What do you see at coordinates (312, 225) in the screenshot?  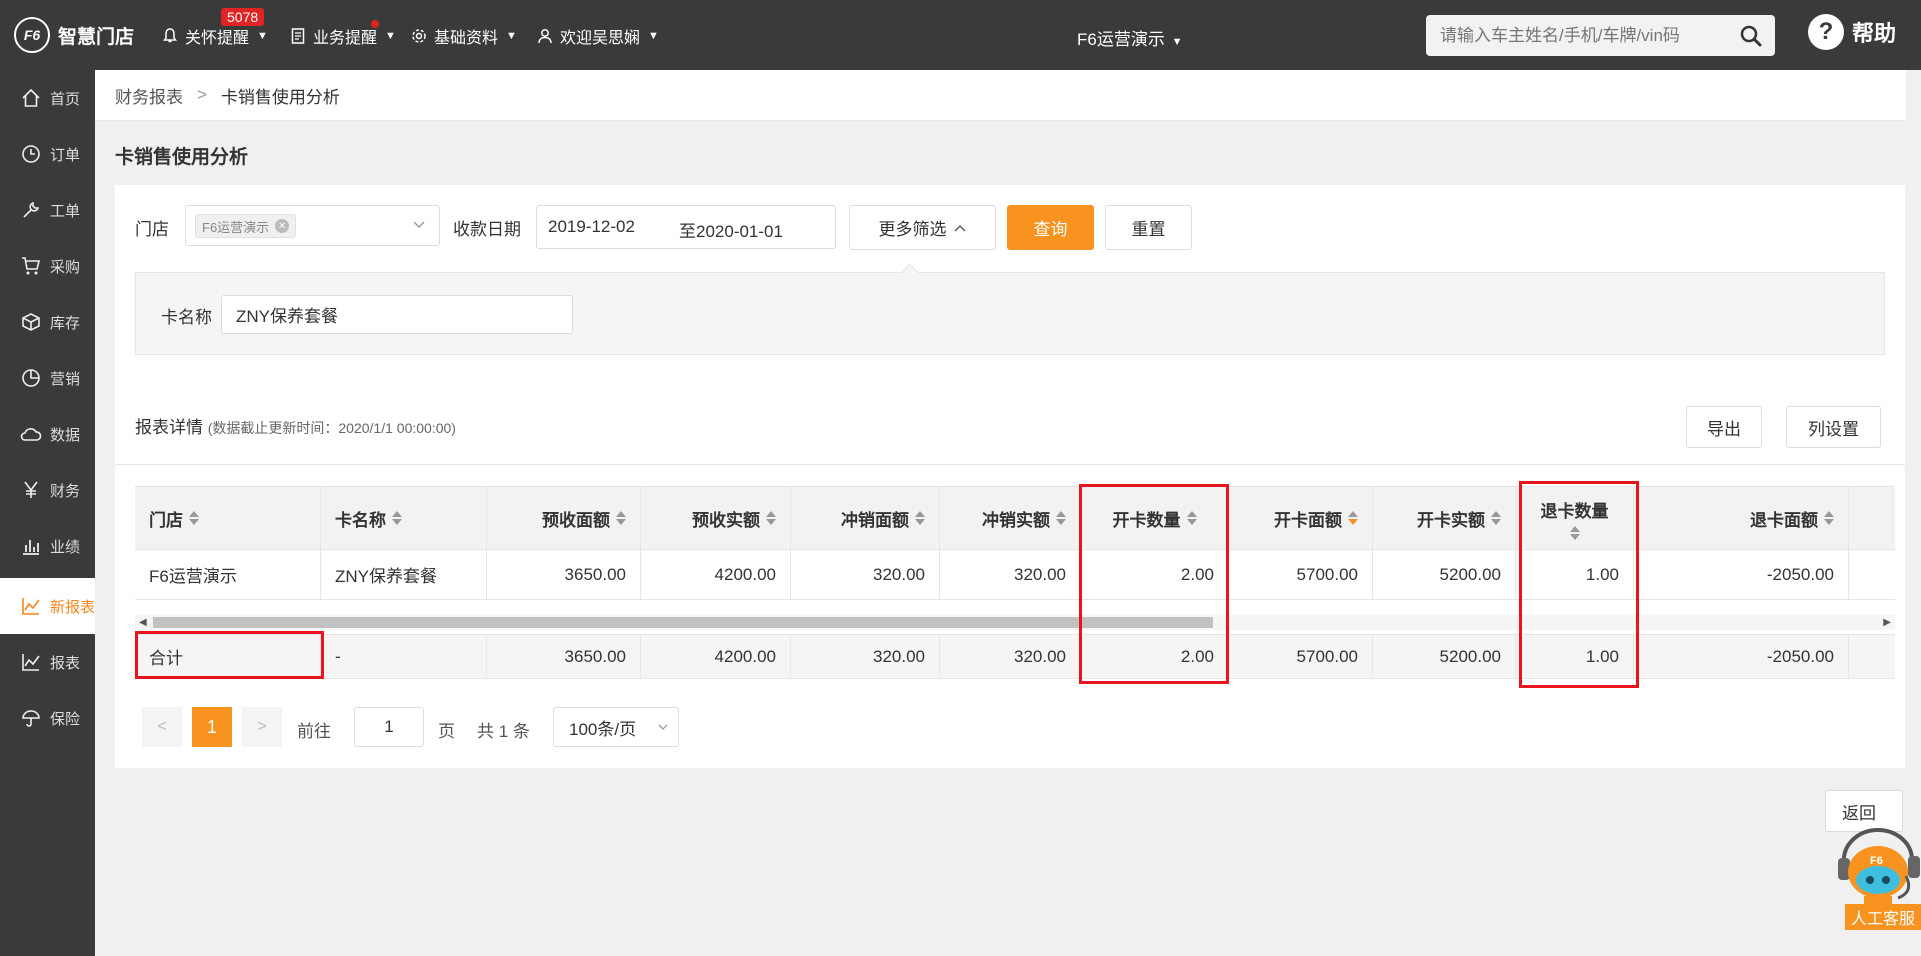 I see `store-select: F6运营演示 ✕` at bounding box center [312, 225].